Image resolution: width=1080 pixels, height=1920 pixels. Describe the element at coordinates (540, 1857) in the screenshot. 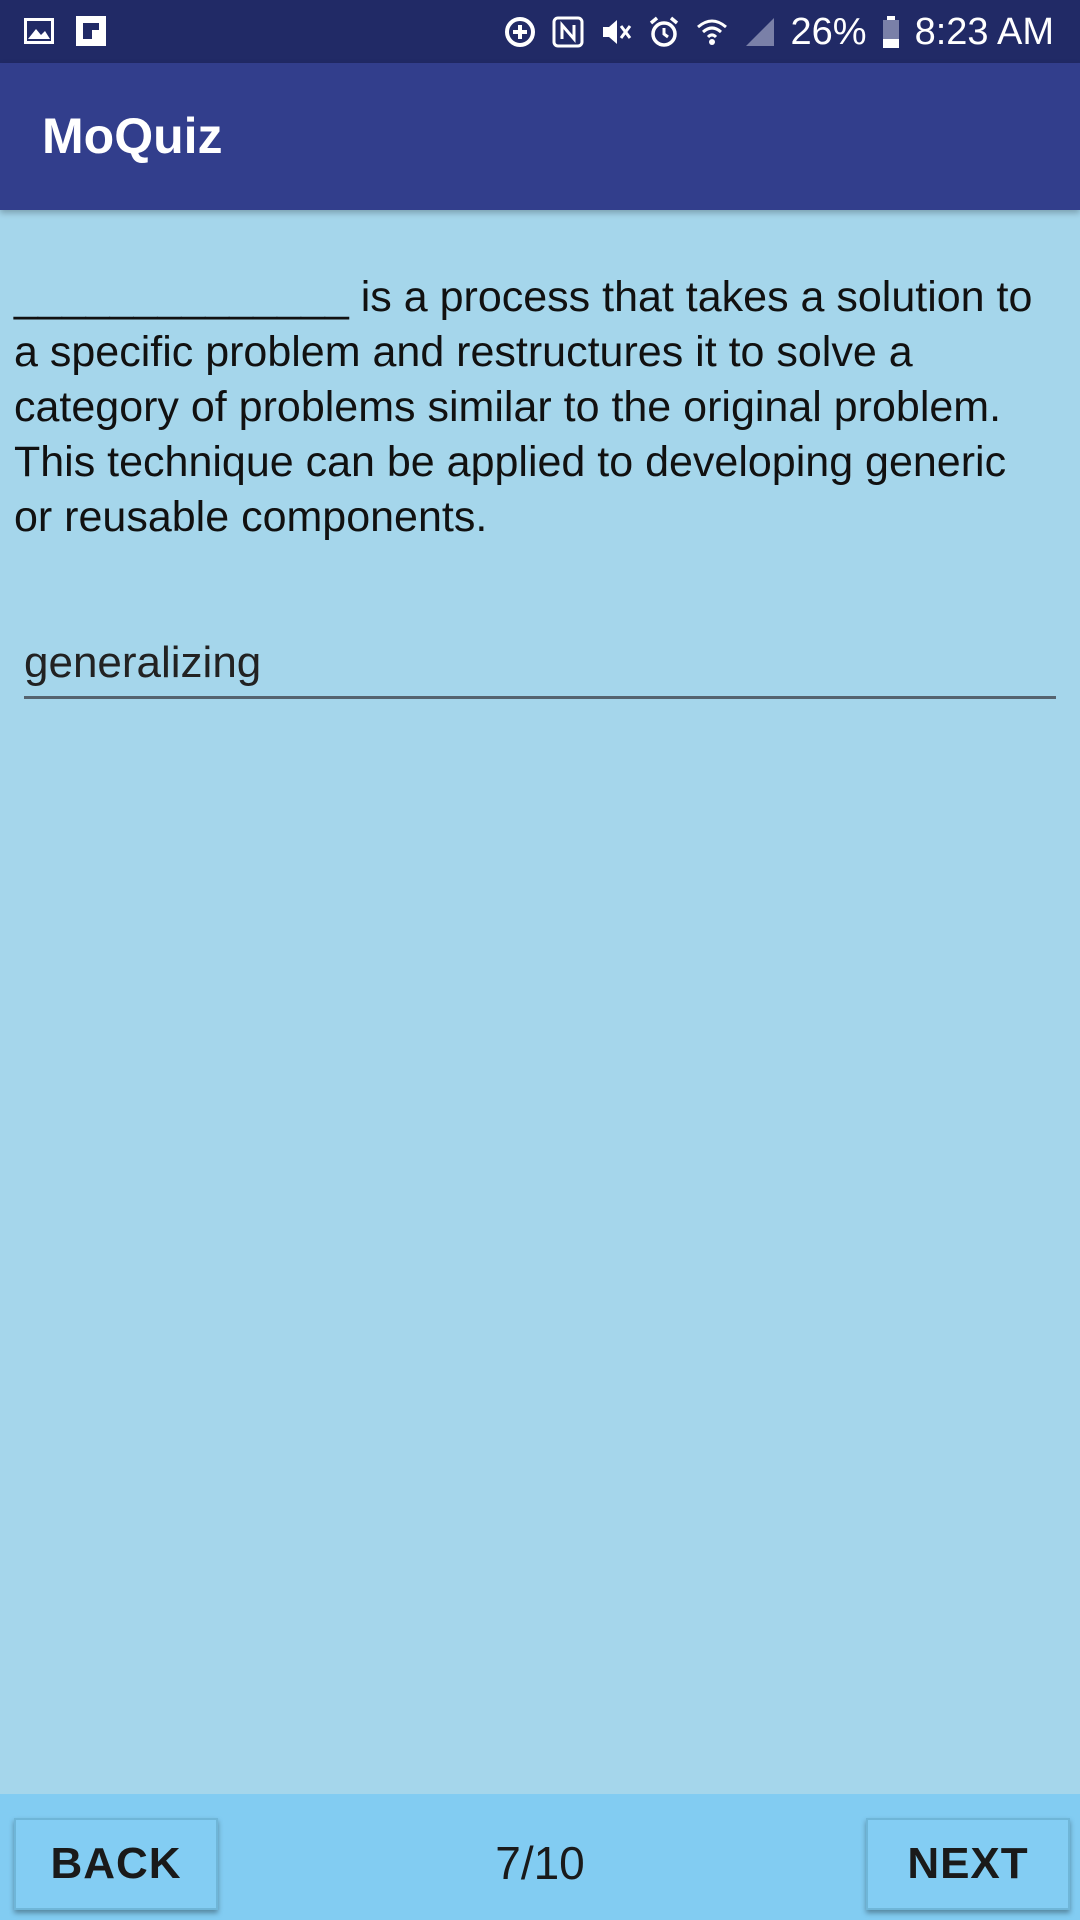

I see `bottom-nav-bar: BACK 7/10 NEXT` at that location.